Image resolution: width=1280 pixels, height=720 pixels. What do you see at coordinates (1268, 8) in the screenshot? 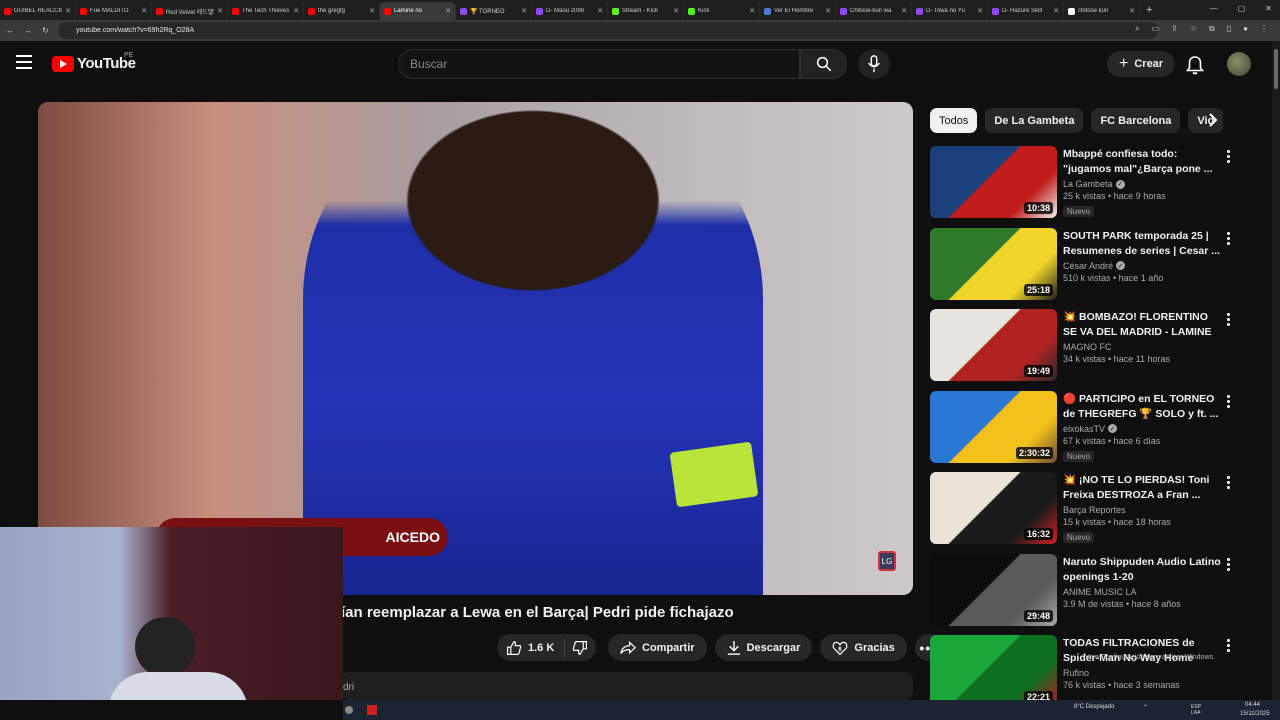
I see `close-window-icon: ✕` at bounding box center [1268, 8].